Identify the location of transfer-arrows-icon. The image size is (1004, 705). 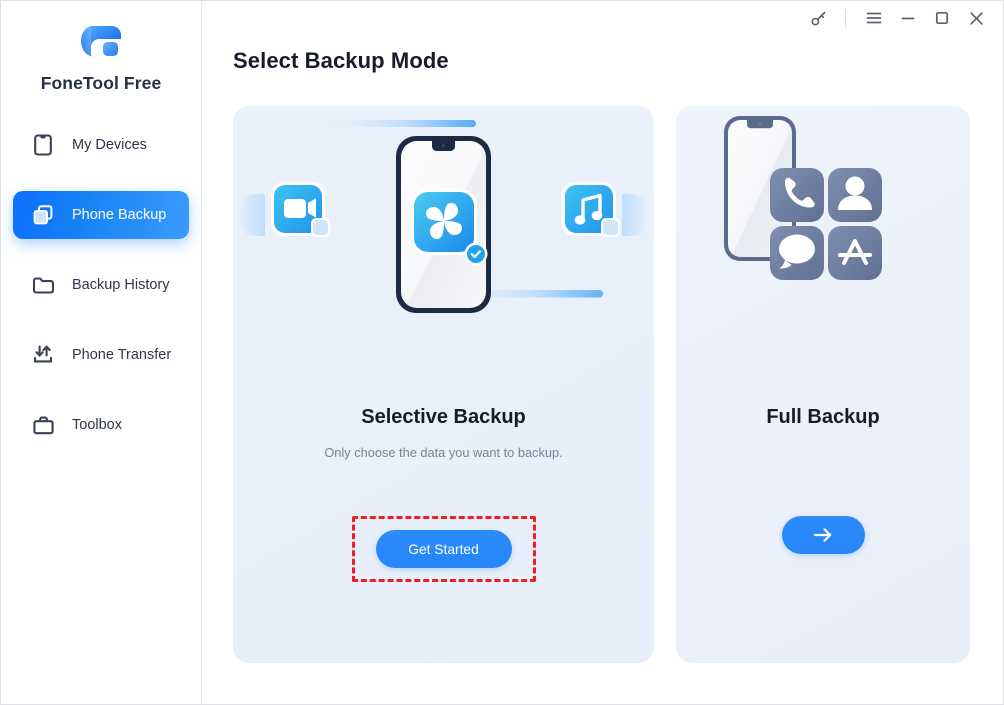
(43, 355).